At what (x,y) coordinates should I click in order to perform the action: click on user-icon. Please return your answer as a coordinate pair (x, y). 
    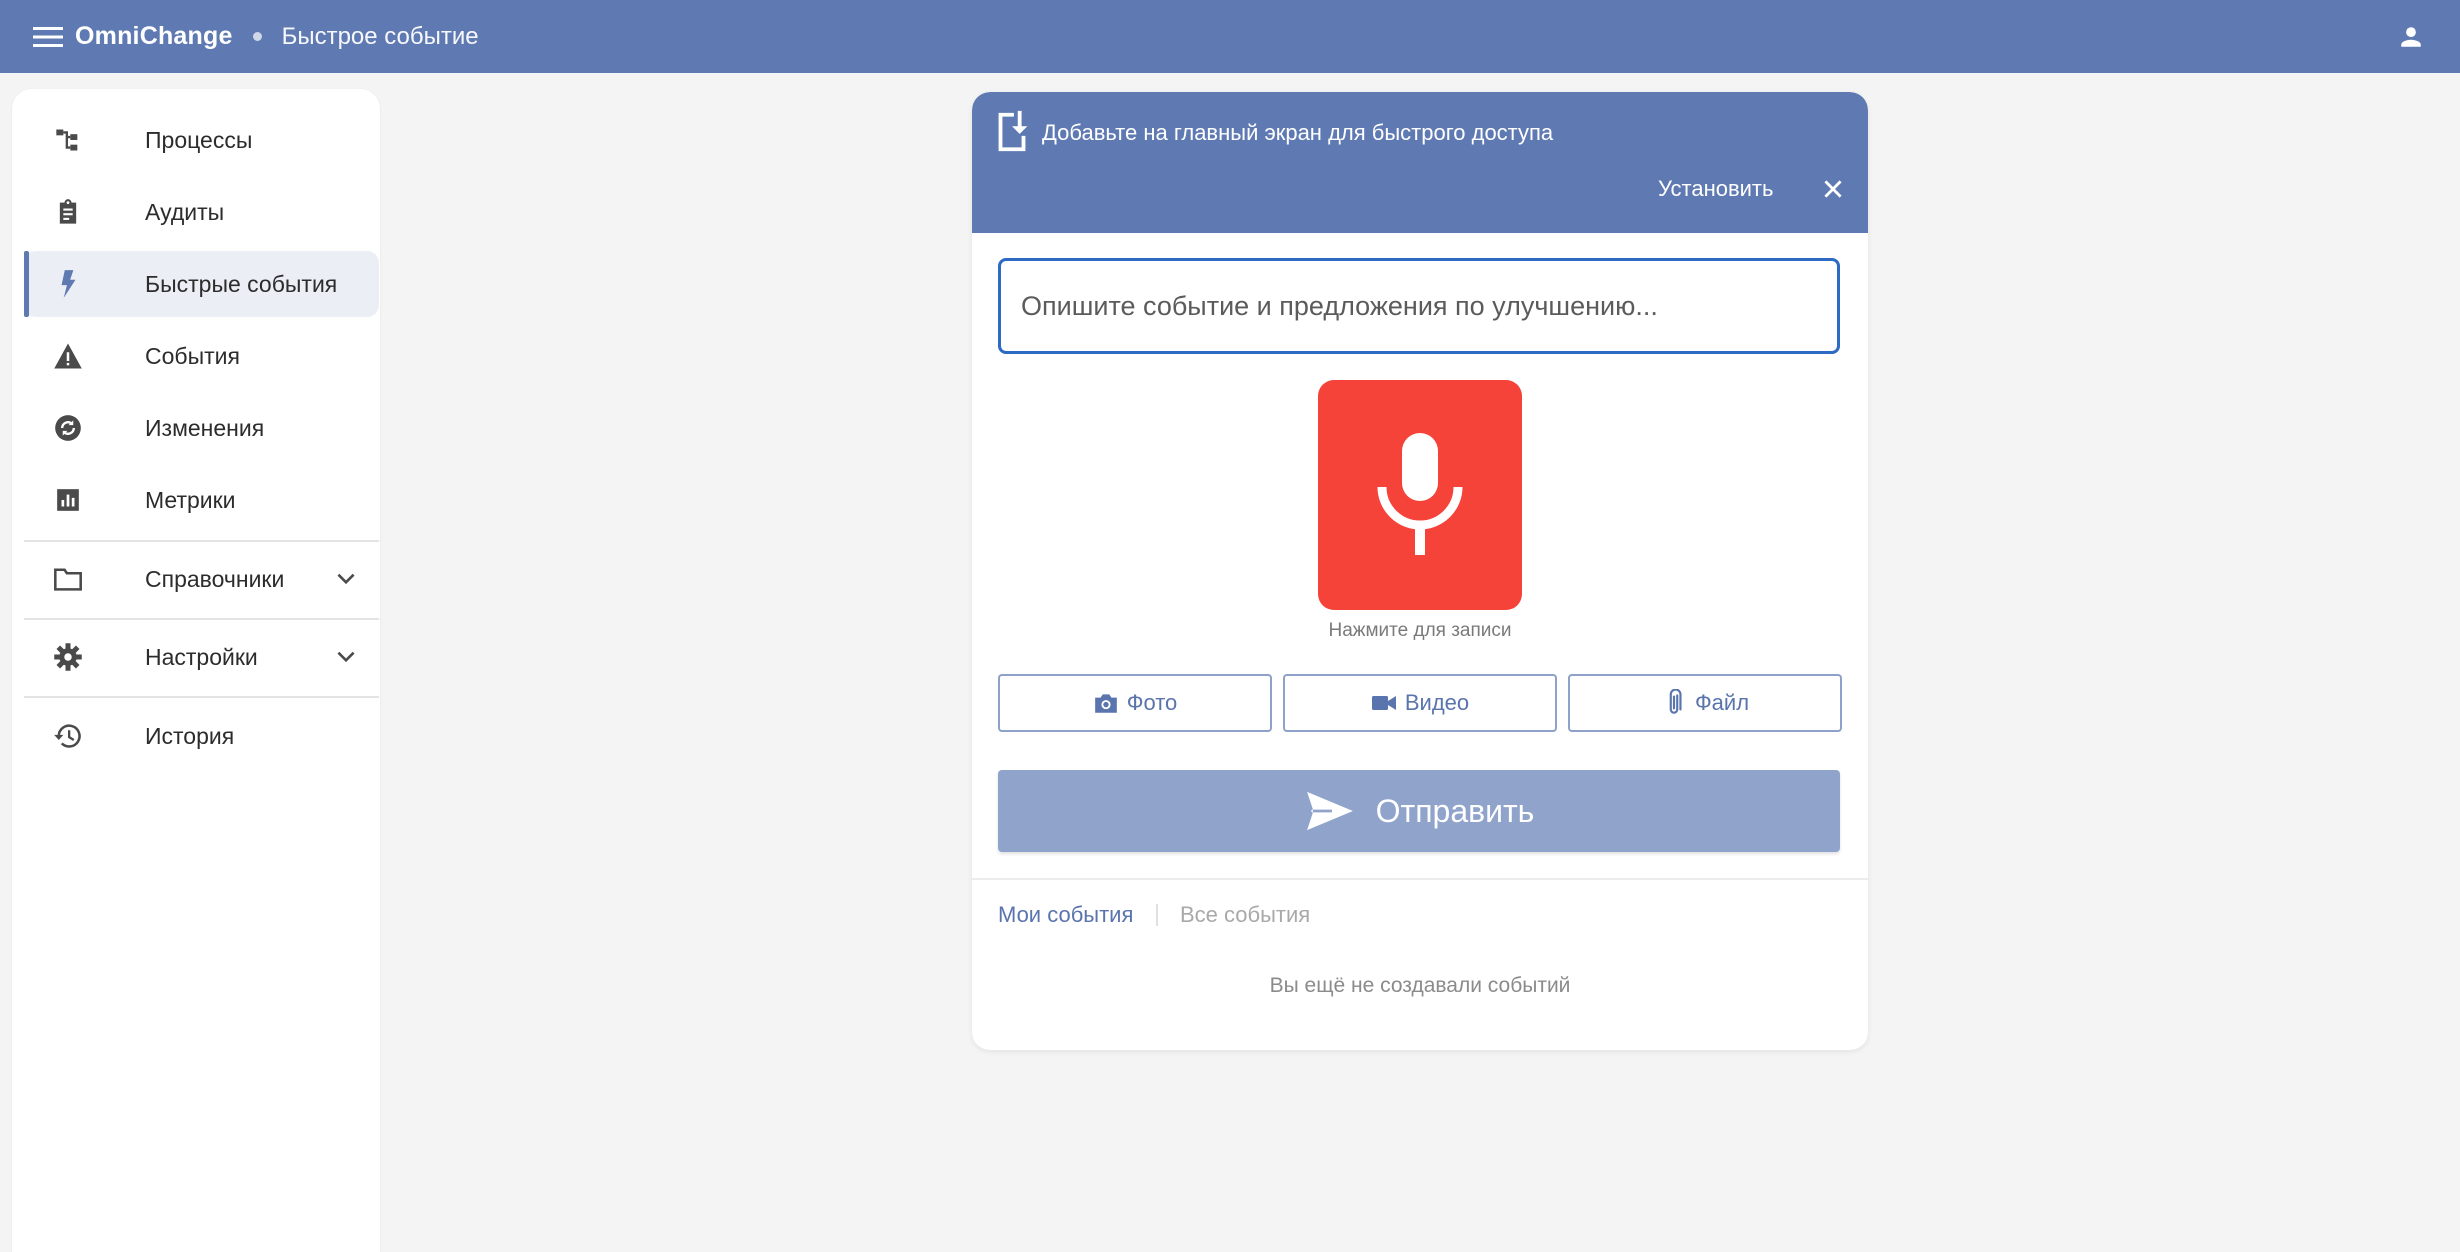
    Looking at the image, I should click on (2411, 37).